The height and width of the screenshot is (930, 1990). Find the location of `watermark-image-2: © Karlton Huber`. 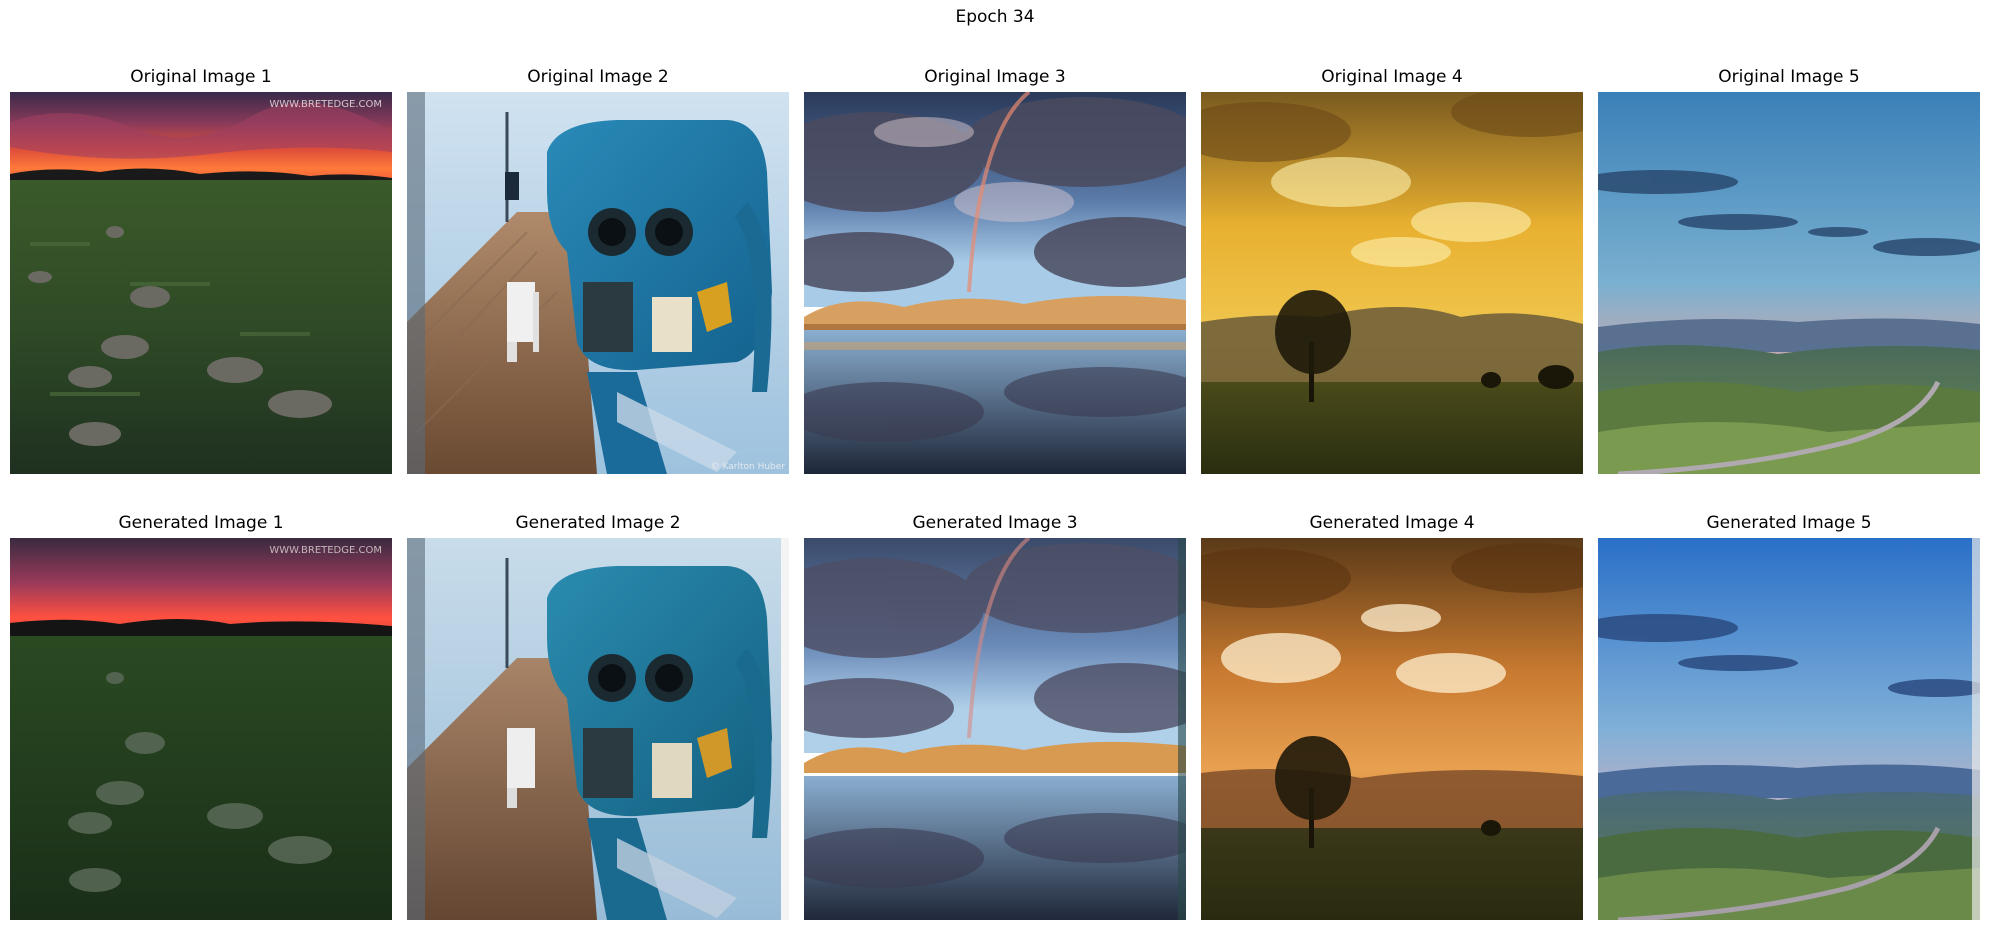

watermark-image-2: © Karlton Huber is located at coordinates (748, 467).